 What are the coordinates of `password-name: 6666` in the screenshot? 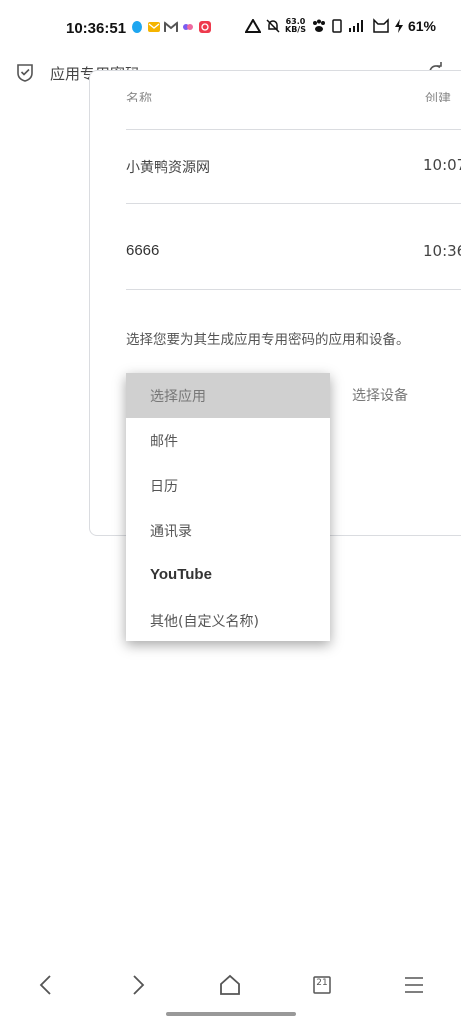 It's located at (143, 250).